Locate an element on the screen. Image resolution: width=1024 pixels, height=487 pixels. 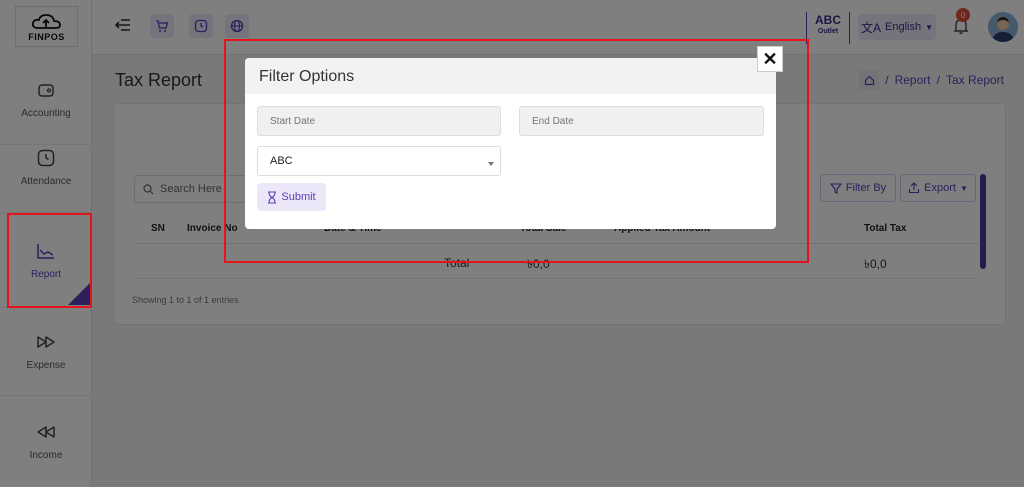
highlight-box-report is located at coordinates (49, 260).